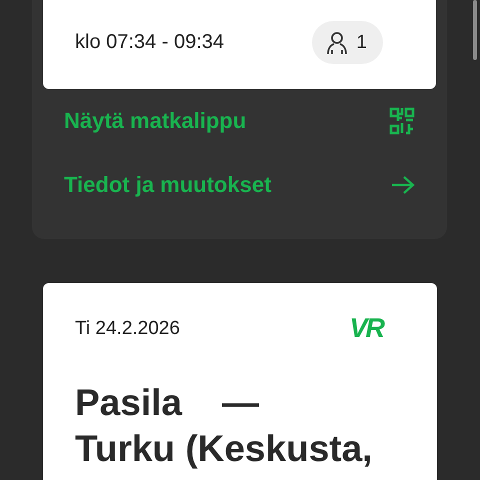 The width and height of the screenshot is (480, 480). Describe the element at coordinates (127, 329) in the screenshot. I see `trip-date: Ti 24.2.2026` at that location.